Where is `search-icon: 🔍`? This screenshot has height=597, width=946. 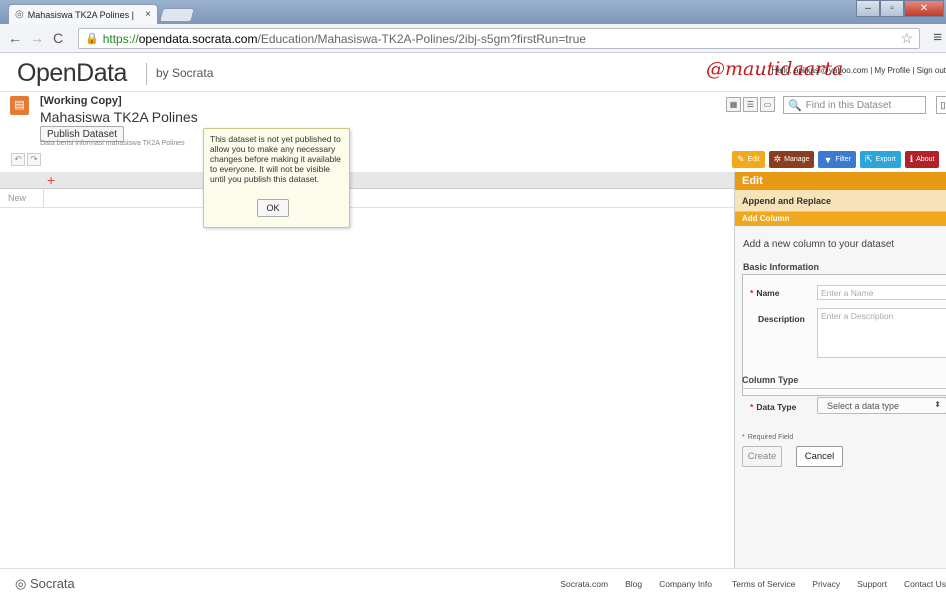 search-icon: 🔍 is located at coordinates (795, 105).